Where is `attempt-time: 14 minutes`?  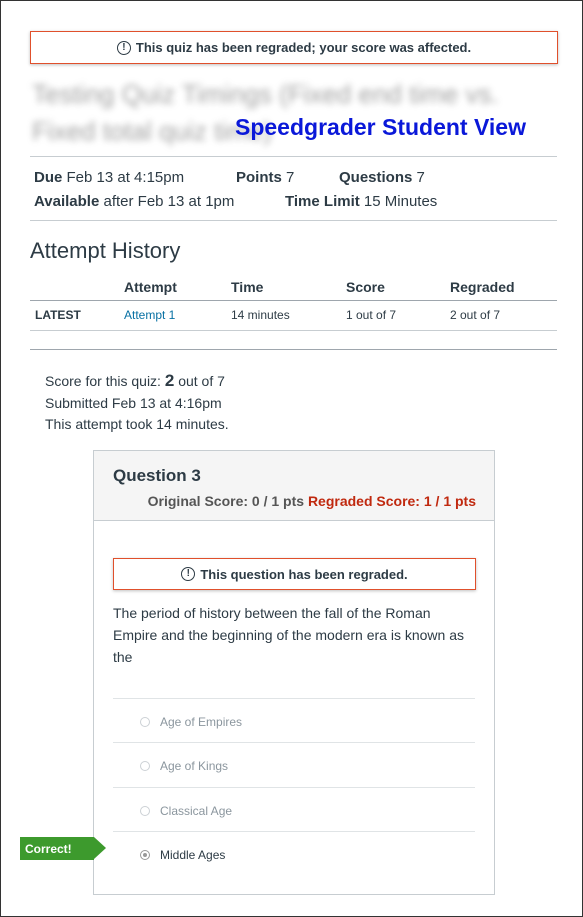
attempt-time: 14 minutes is located at coordinates (260, 315).